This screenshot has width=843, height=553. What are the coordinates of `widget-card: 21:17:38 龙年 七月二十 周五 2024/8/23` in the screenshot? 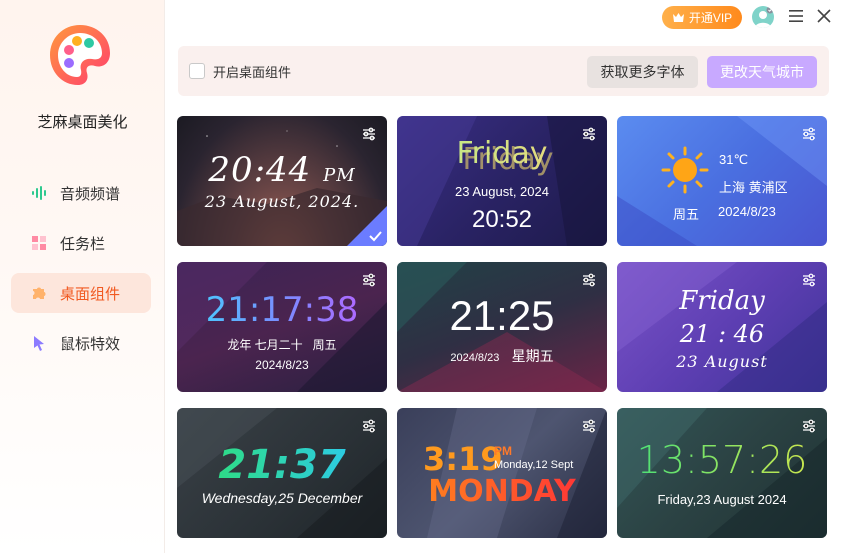 It's located at (282, 327).